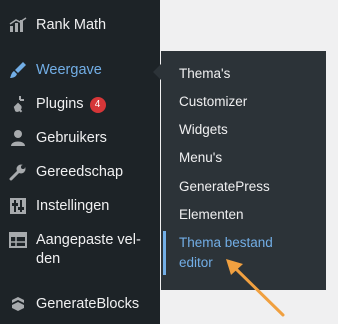  I want to click on sidebar-item-label: Gereedschap, so click(80, 172).